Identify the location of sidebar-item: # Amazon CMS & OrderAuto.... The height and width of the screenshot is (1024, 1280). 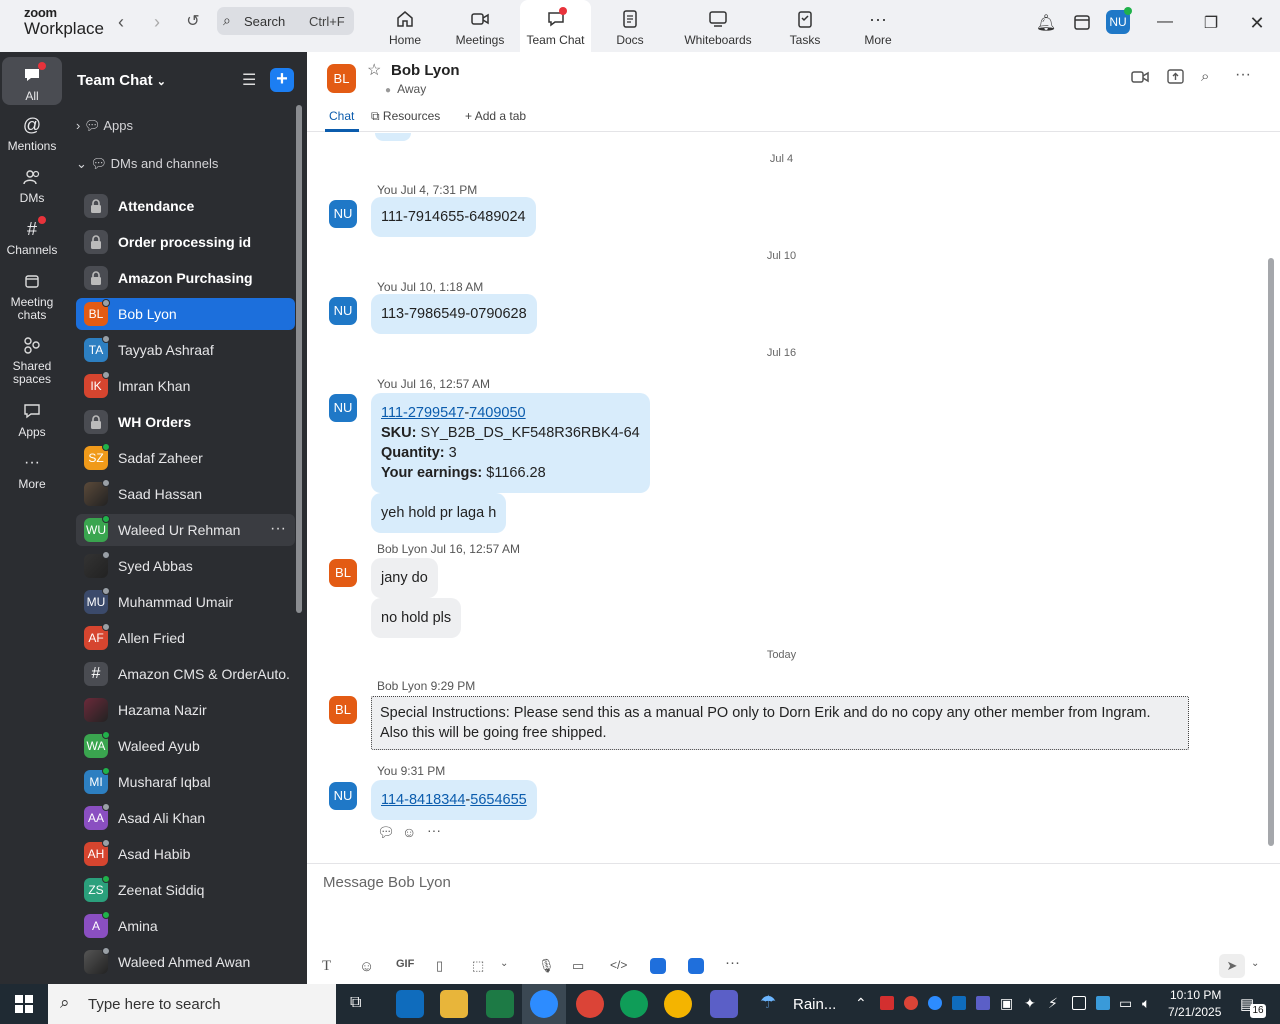
(185, 674).